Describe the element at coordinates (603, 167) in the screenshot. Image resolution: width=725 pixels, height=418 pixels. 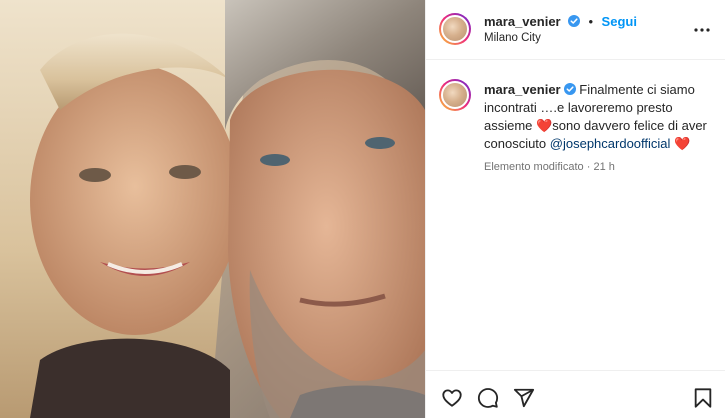
I see `post-time: 21 h` at that location.